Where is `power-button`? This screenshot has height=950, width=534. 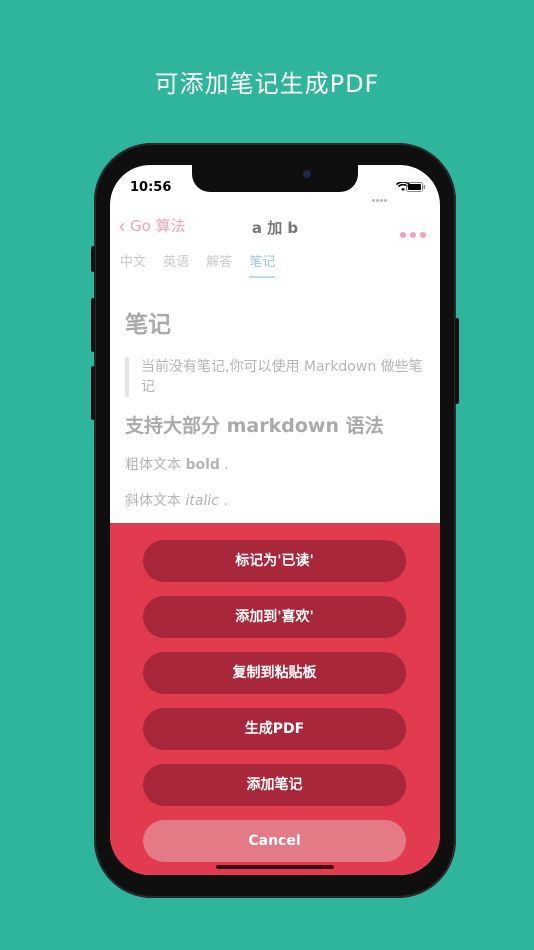
power-button is located at coordinates (457, 361).